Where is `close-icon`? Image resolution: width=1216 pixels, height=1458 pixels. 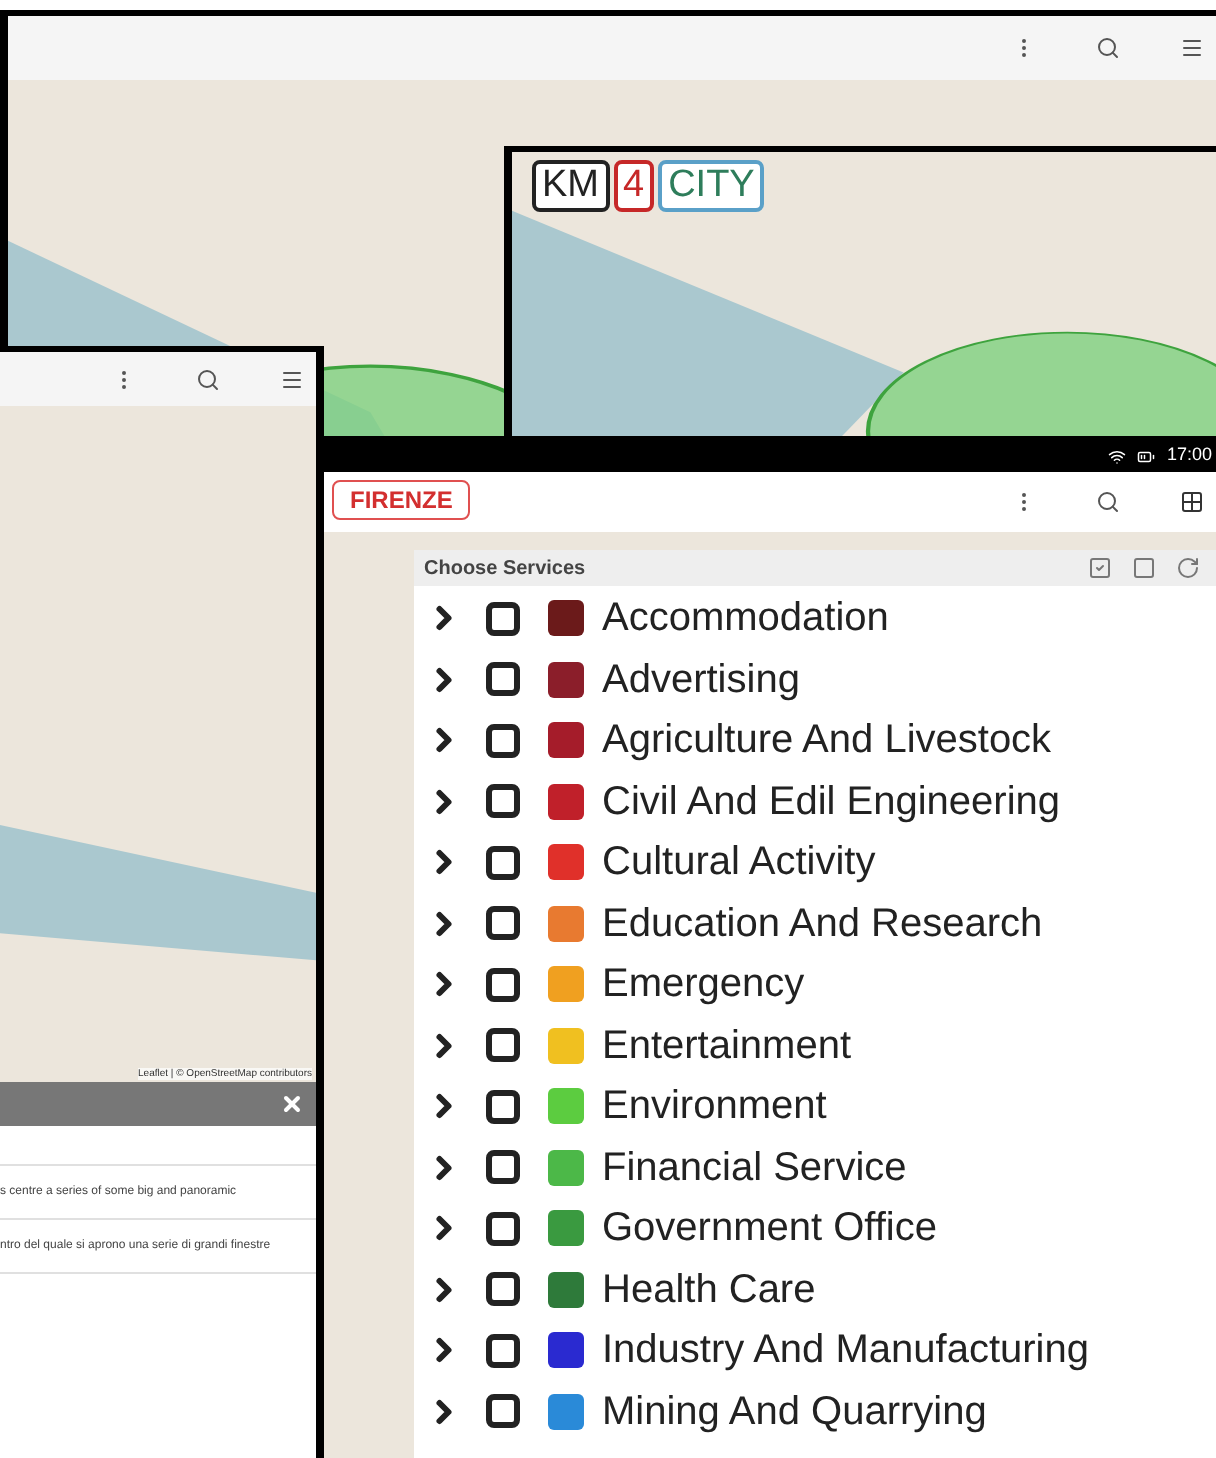
close-icon is located at coordinates (292, 1104).